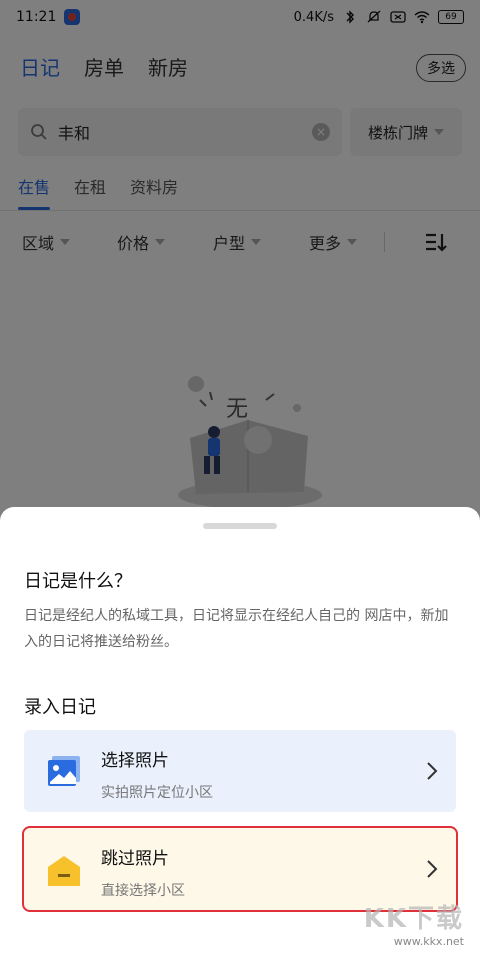  What do you see at coordinates (135, 761) in the screenshot?
I see `option-title: 选择照片` at bounding box center [135, 761].